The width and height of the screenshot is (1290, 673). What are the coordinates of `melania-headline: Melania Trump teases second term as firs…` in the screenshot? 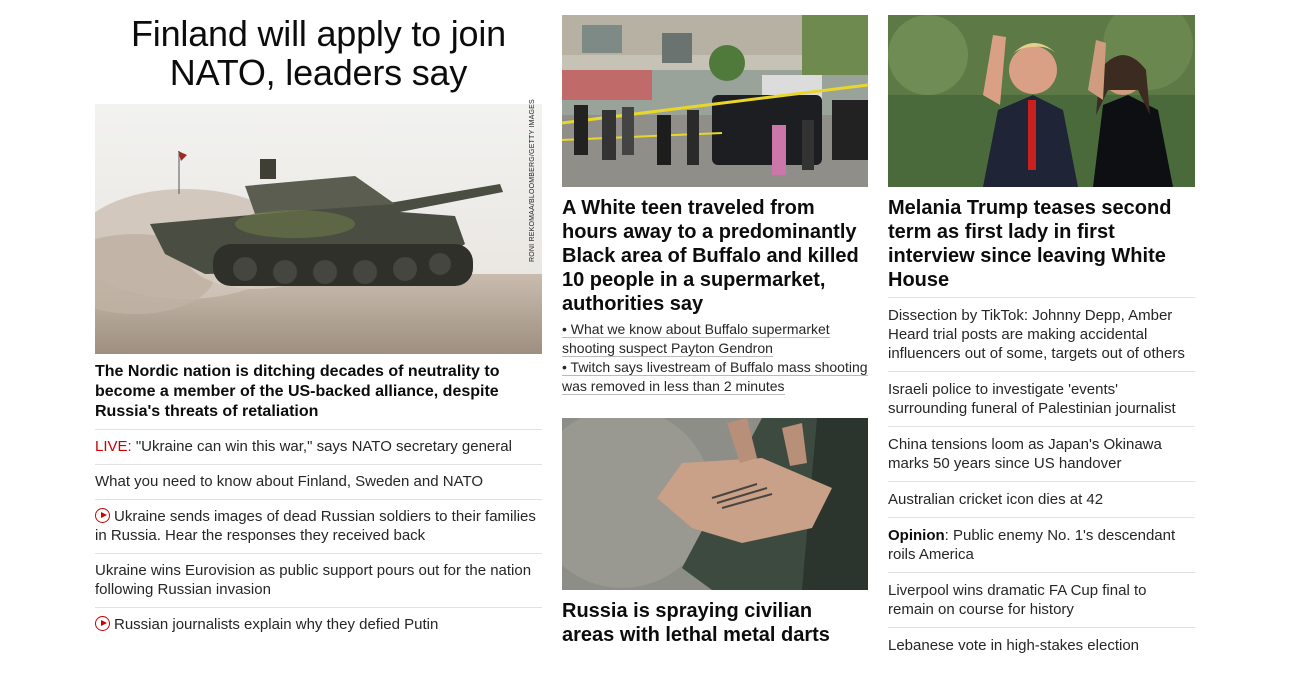 It's located at (1041, 244).